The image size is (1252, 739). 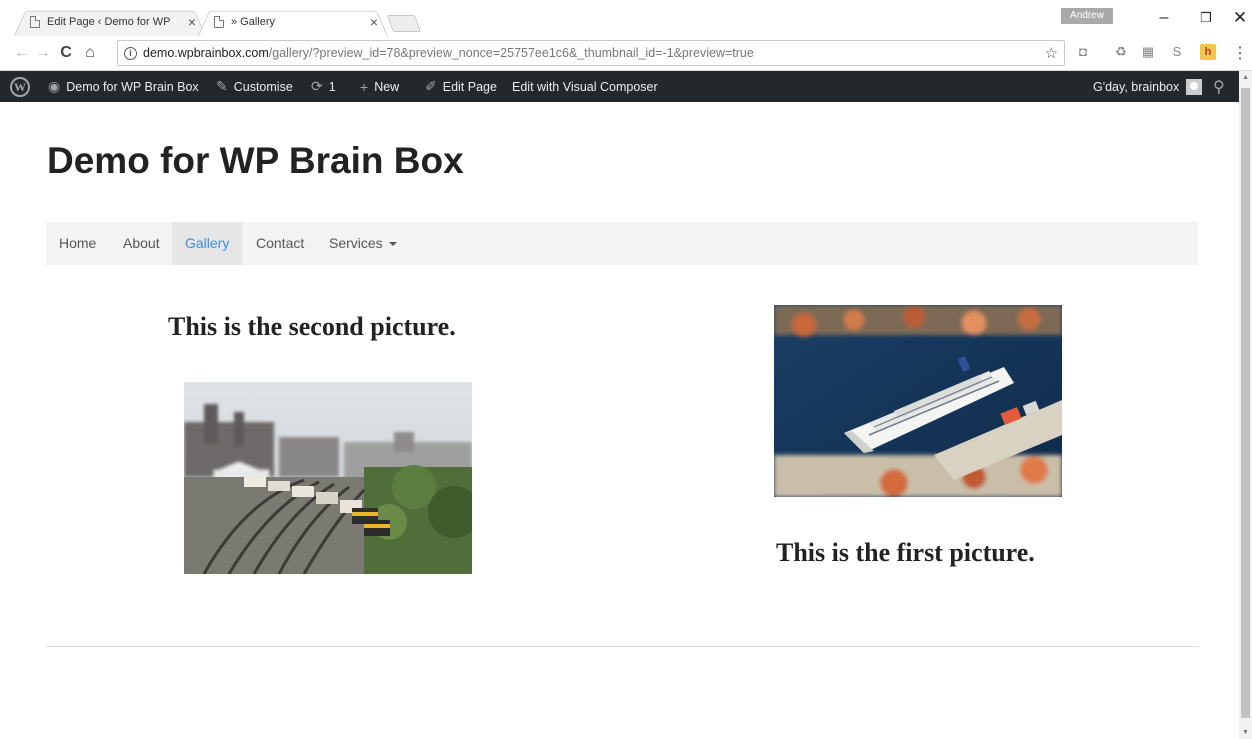 What do you see at coordinates (1136, 86) in the screenshot?
I see `howdy-label: G'day, brainbox` at bounding box center [1136, 86].